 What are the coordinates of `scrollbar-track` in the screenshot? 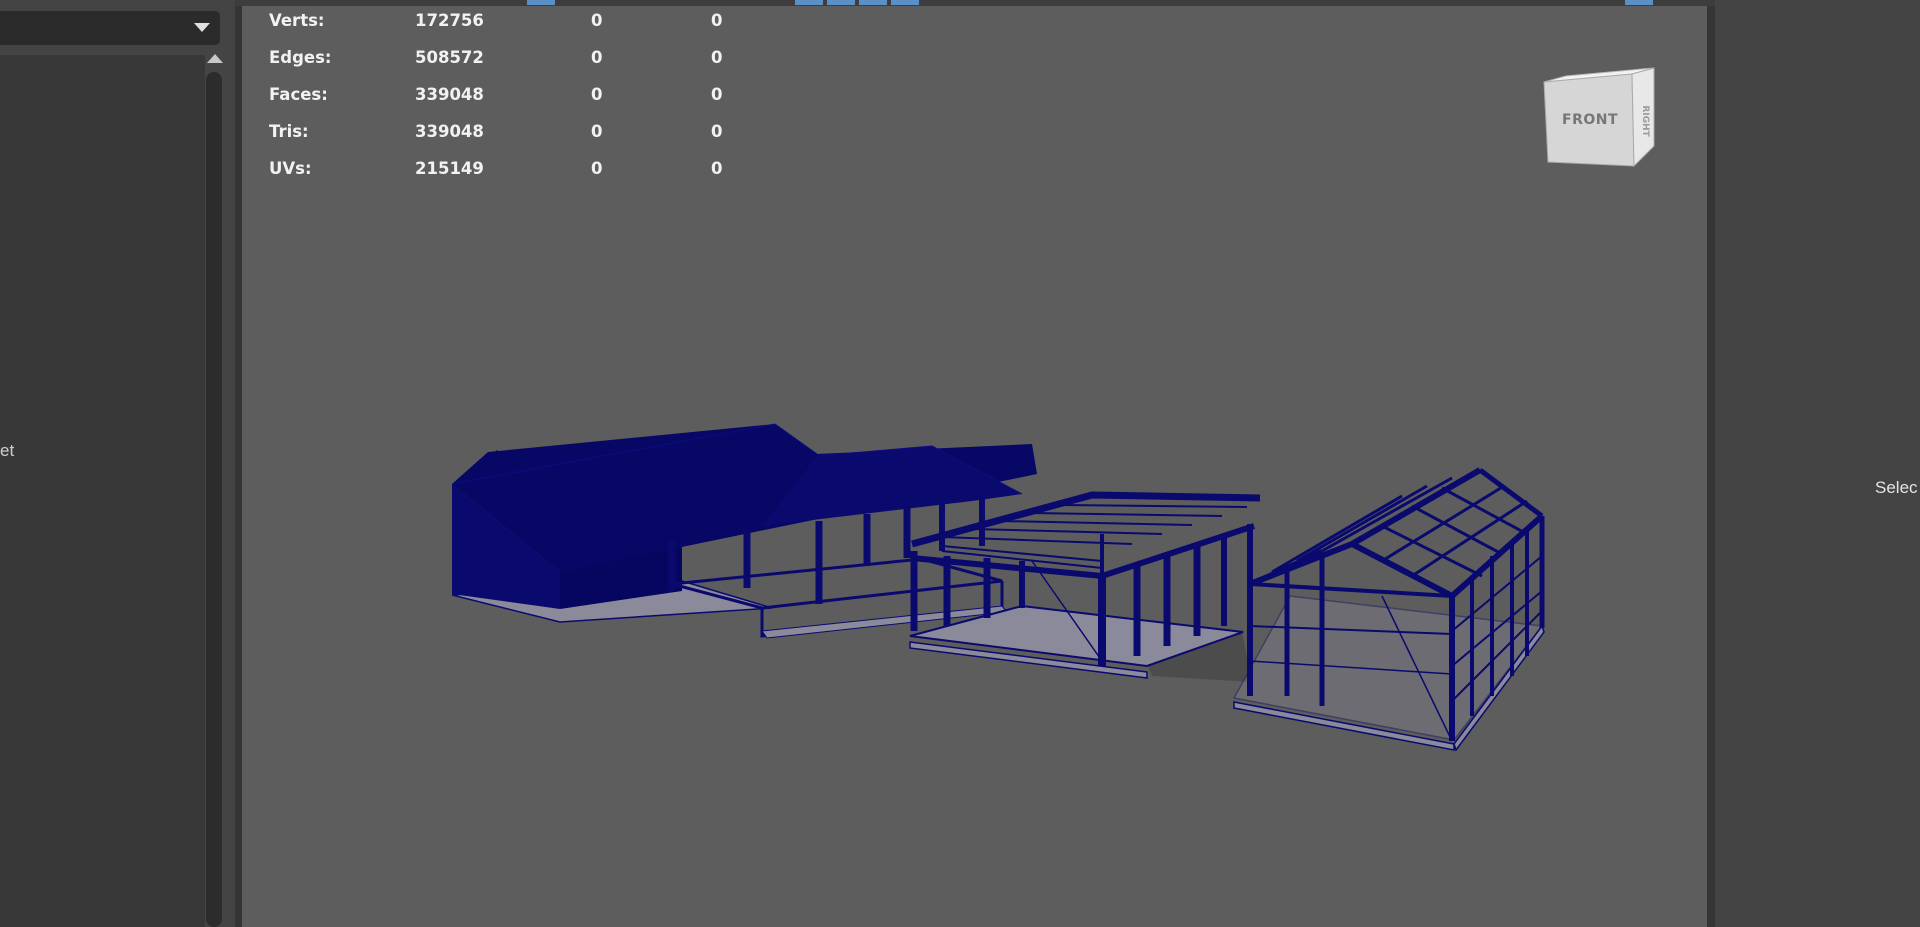 It's located at (214, 499).